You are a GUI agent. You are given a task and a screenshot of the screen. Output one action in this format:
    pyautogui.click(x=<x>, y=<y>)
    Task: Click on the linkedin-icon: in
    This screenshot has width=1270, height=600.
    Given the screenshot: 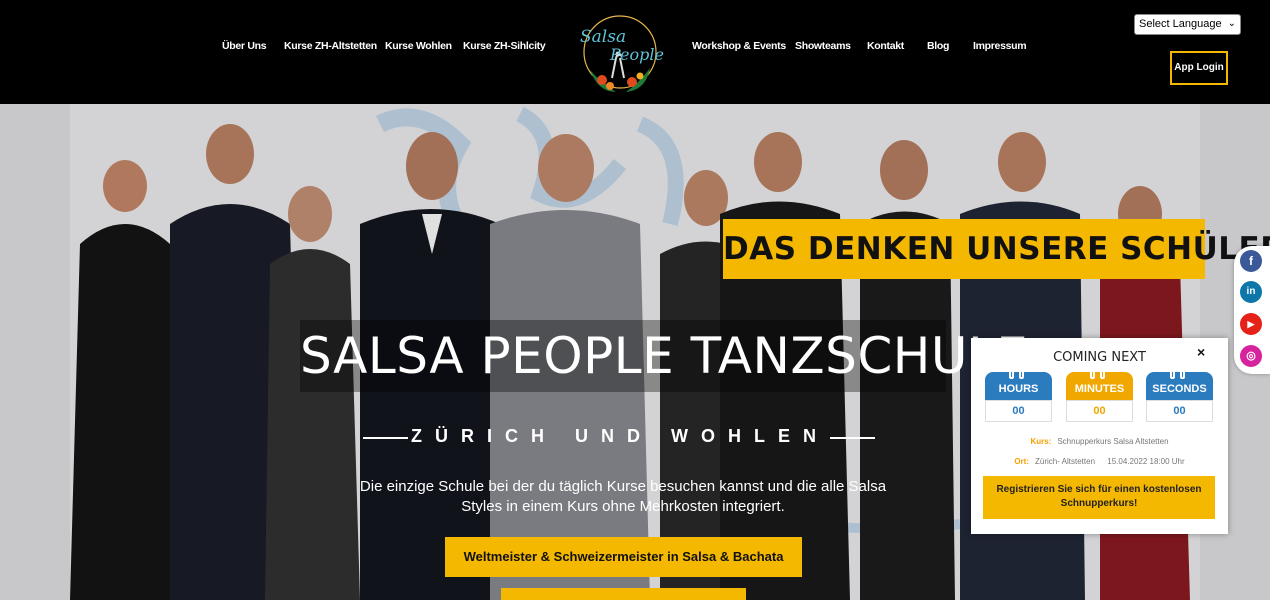 What is the action you would take?
    pyautogui.click(x=1251, y=292)
    